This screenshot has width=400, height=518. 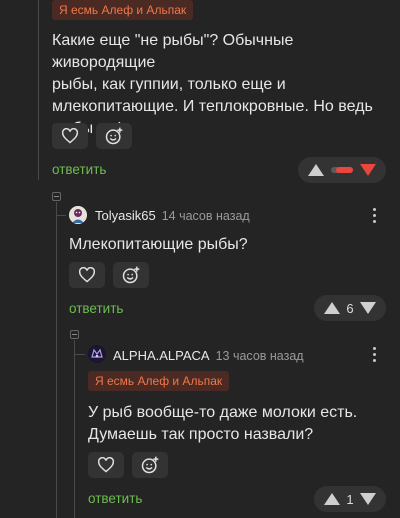 What do you see at coordinates (201, 434) in the screenshot?
I see `comment-line: Думаешь так просто назвали?` at bounding box center [201, 434].